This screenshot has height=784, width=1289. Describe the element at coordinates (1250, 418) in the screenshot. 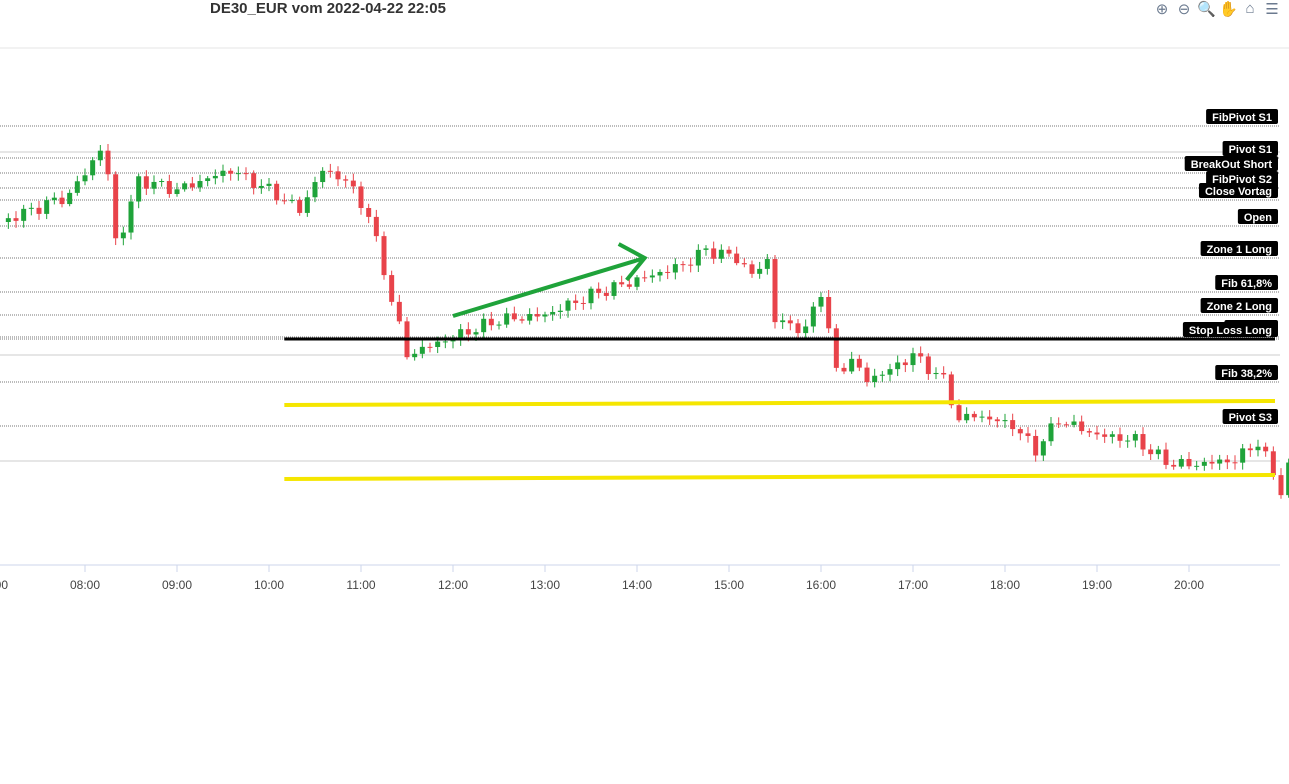

I see `price-label-text: Pivot S3` at that location.